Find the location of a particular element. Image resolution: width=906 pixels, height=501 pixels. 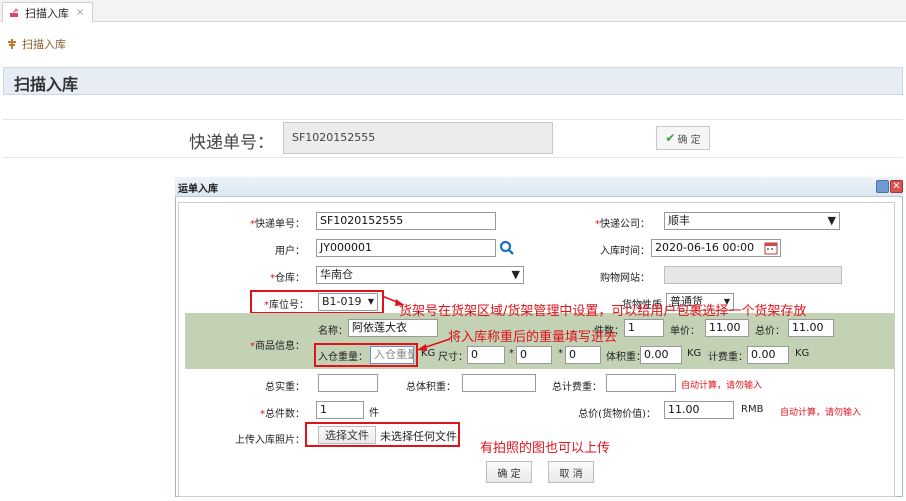

tab-scan-inbound: 扫描入库 × is located at coordinates (48, 12).